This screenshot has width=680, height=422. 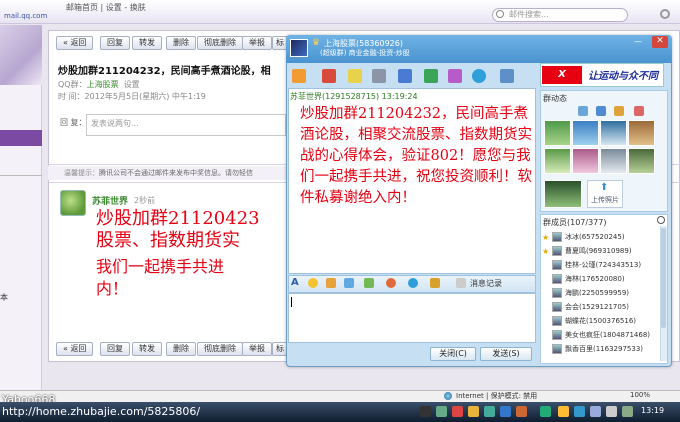 I want to click on music-share-icon, so click(x=391, y=283).